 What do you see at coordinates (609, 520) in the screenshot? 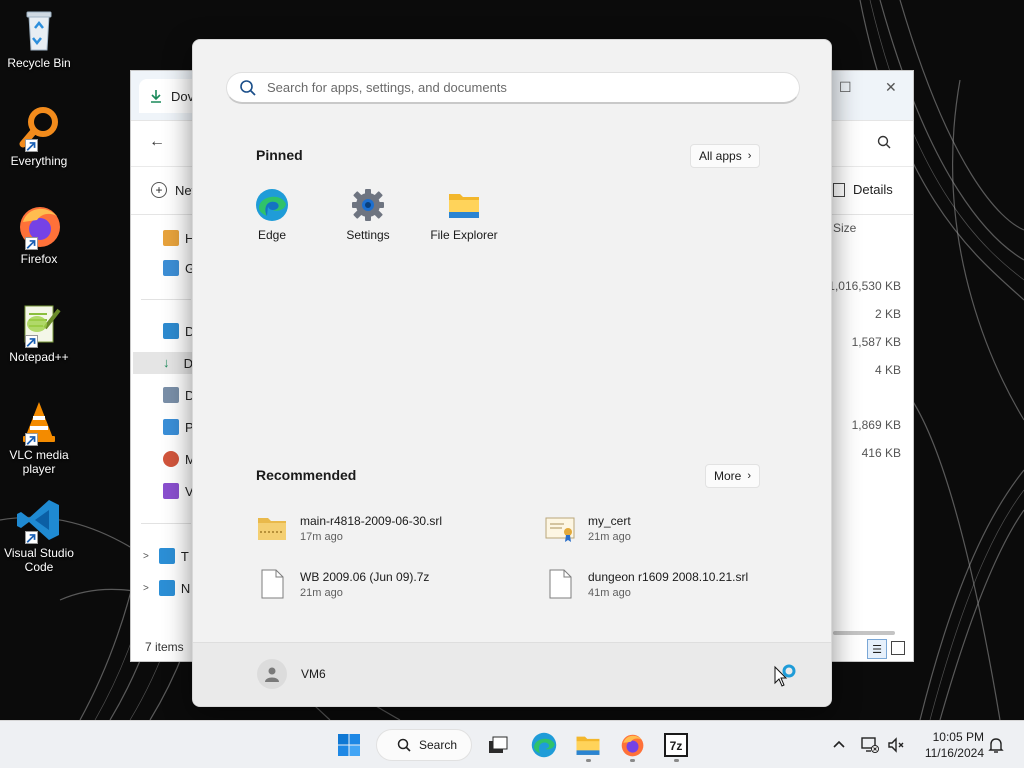
I see `recommended-item-name: my_cert` at bounding box center [609, 520].